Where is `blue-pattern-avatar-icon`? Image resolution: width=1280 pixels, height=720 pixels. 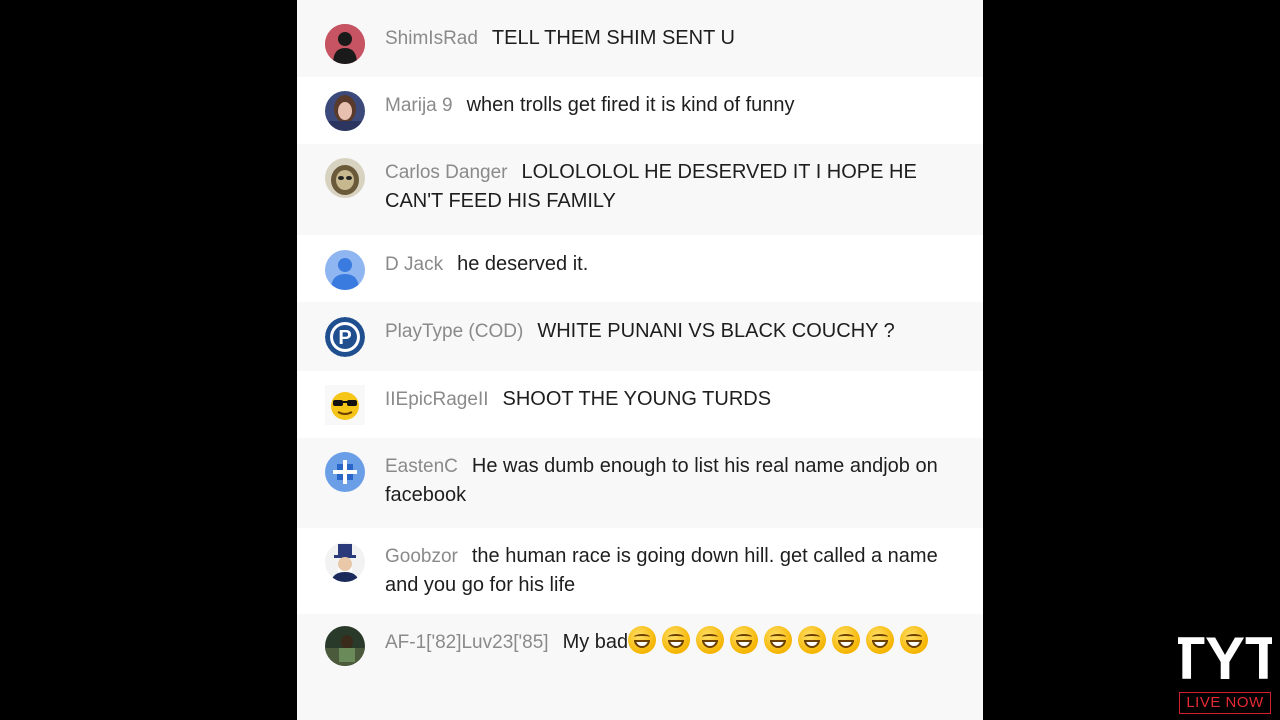 blue-pattern-avatar-icon is located at coordinates (345, 472).